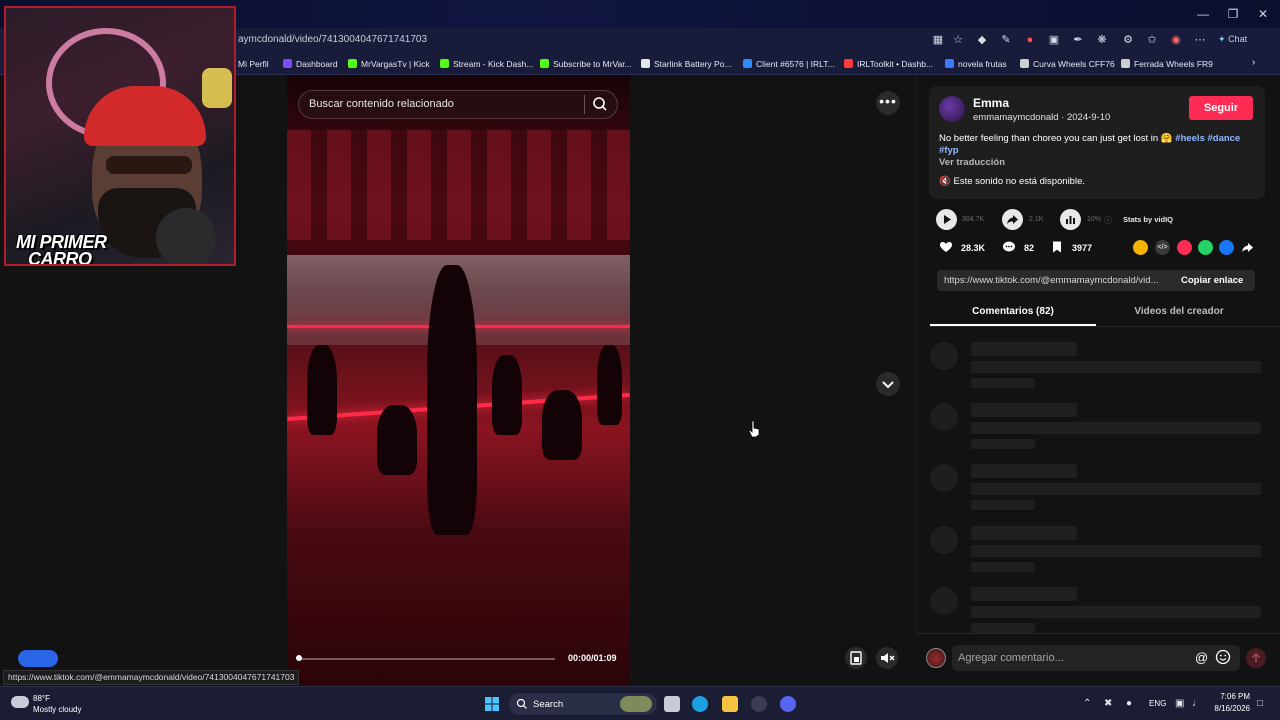 The height and width of the screenshot is (720, 1280). Describe the element at coordinates (1102, 40) in the screenshot. I see `extension-gear-icon: ❋` at that location.